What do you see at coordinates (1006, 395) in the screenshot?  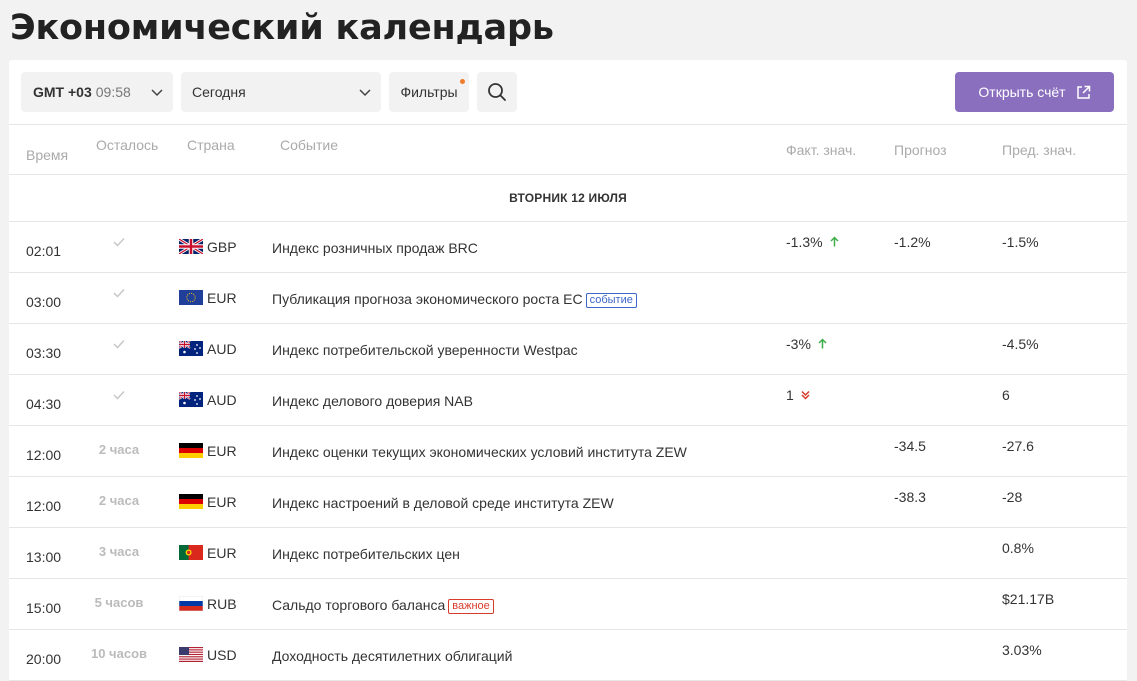 I see `event-previous: 6` at bounding box center [1006, 395].